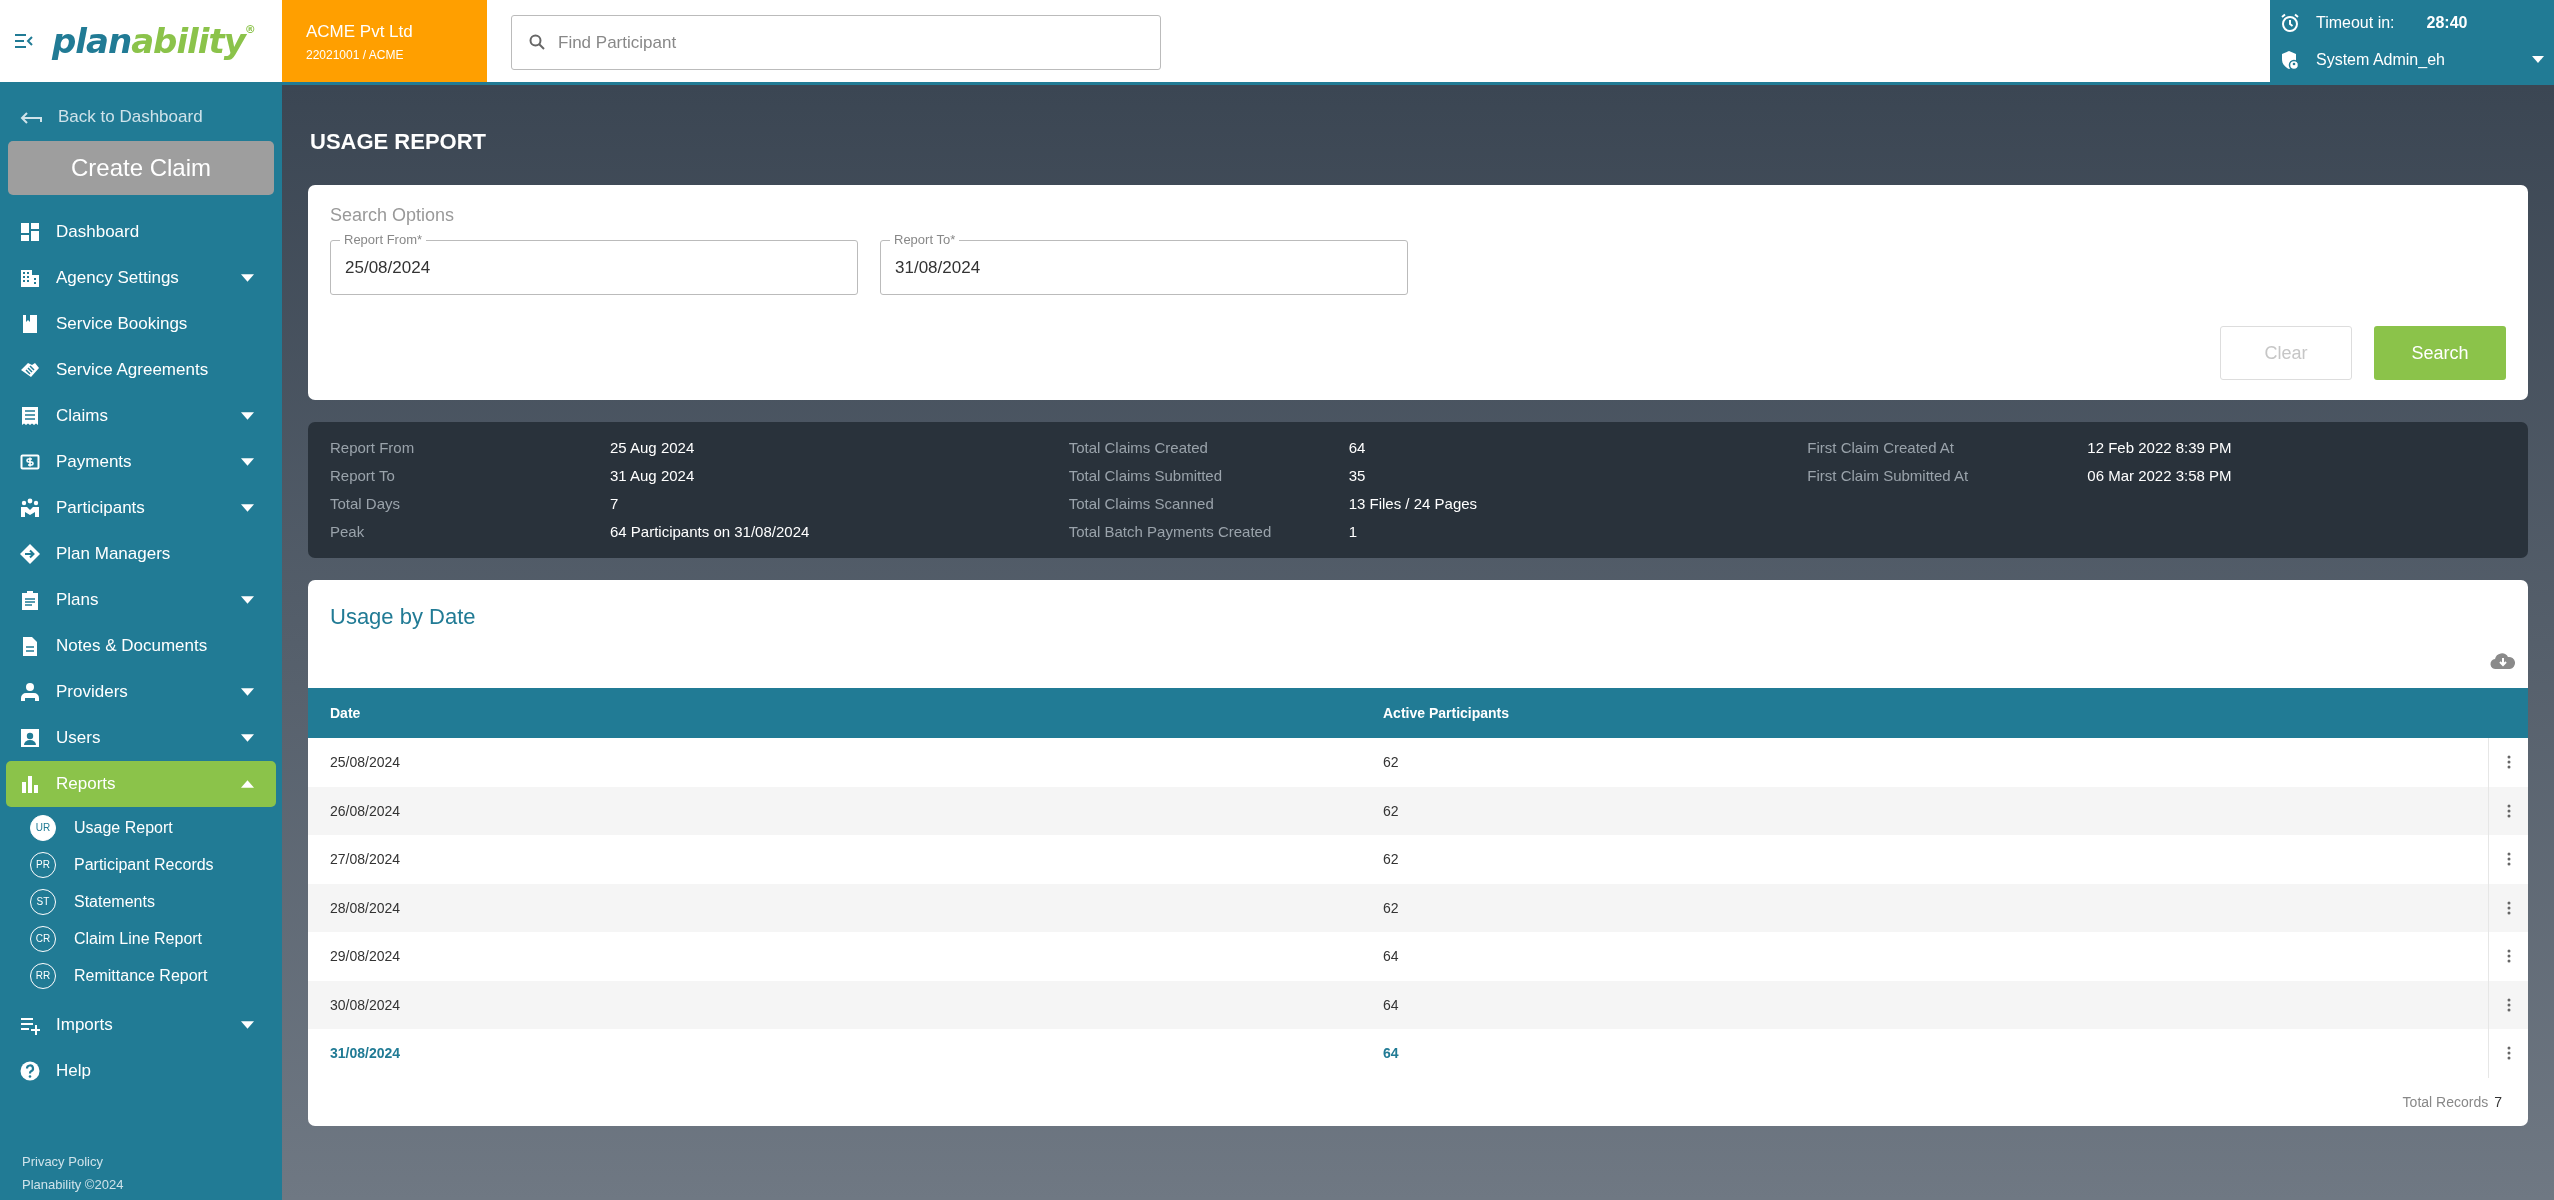 Image resolution: width=2554 pixels, height=1200 pixels. What do you see at coordinates (1170, 532) in the screenshot?
I see `summary-label: Total Batch Payments Created` at bounding box center [1170, 532].